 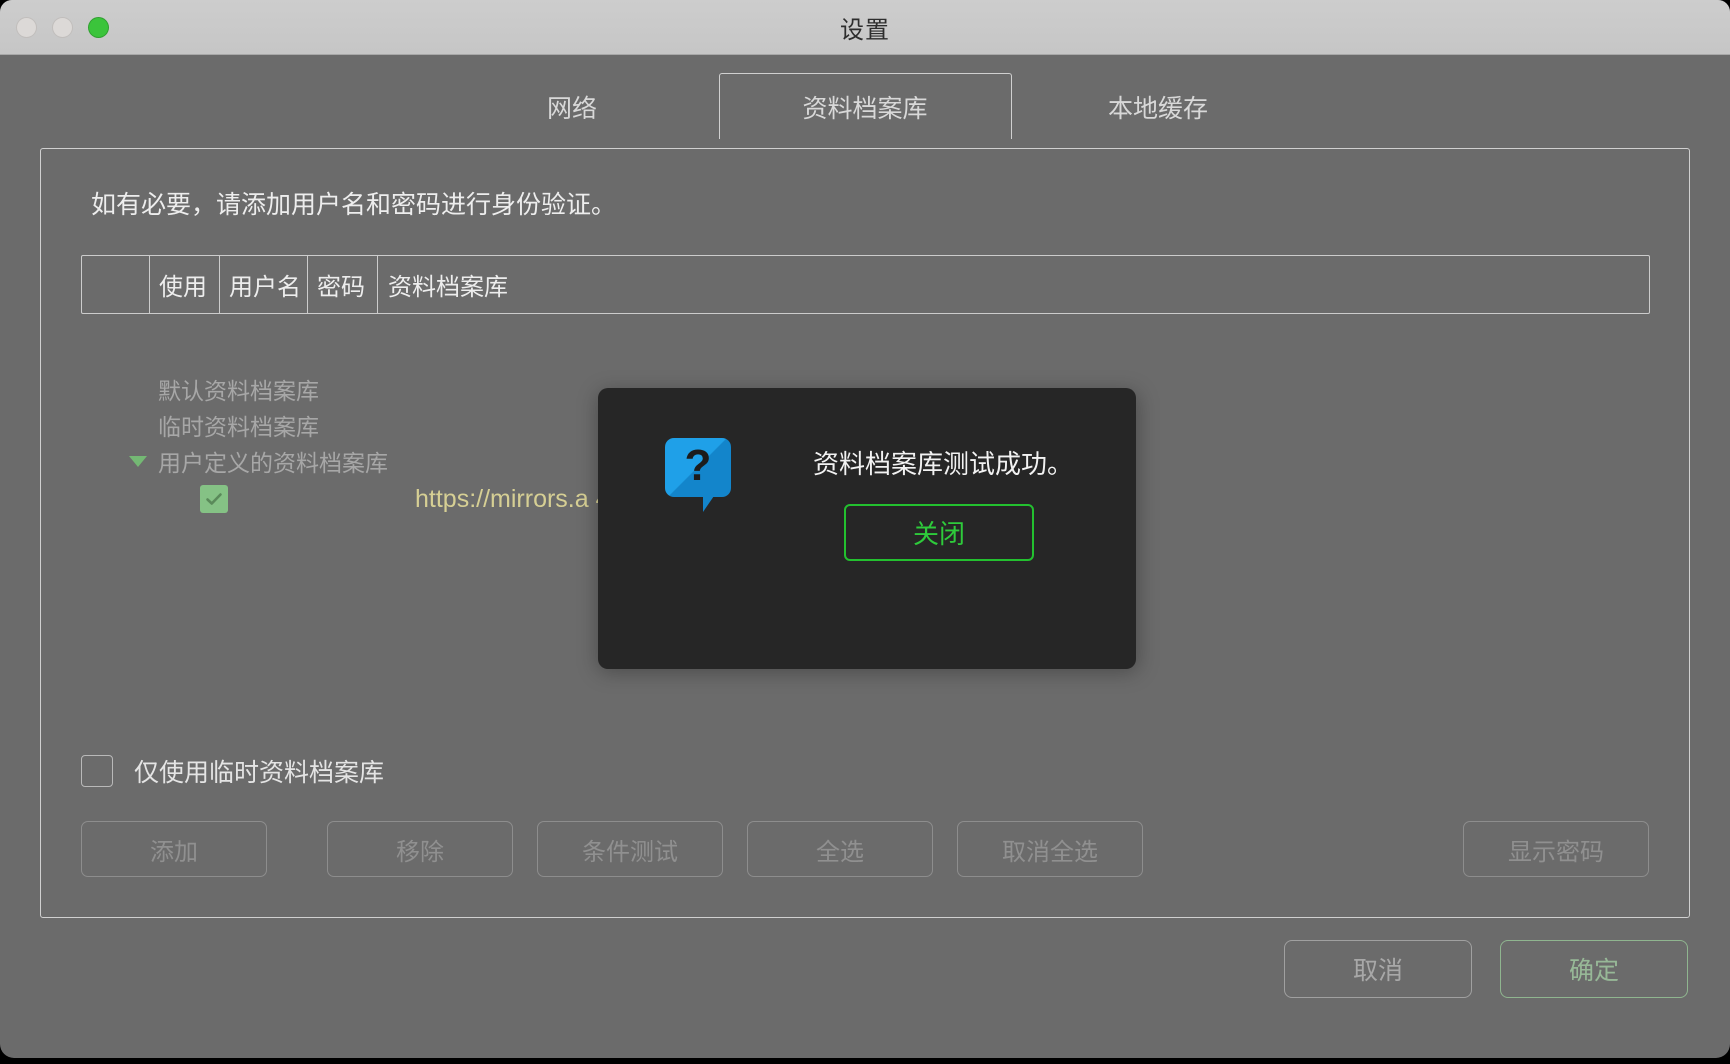 What do you see at coordinates (865, 969) in the screenshot?
I see `dialog-footer: 取消 确定` at bounding box center [865, 969].